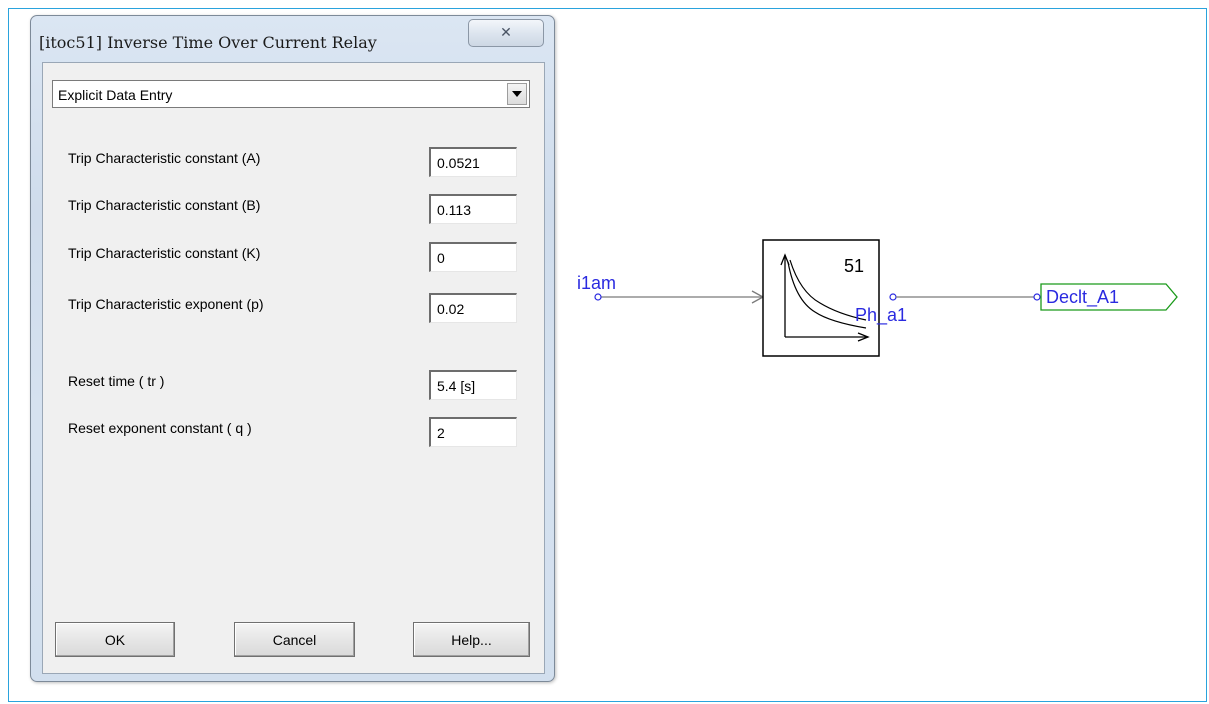 This screenshot has width=1209, height=704. Describe the element at coordinates (598, 297) in the screenshot. I see `input-node` at that location.